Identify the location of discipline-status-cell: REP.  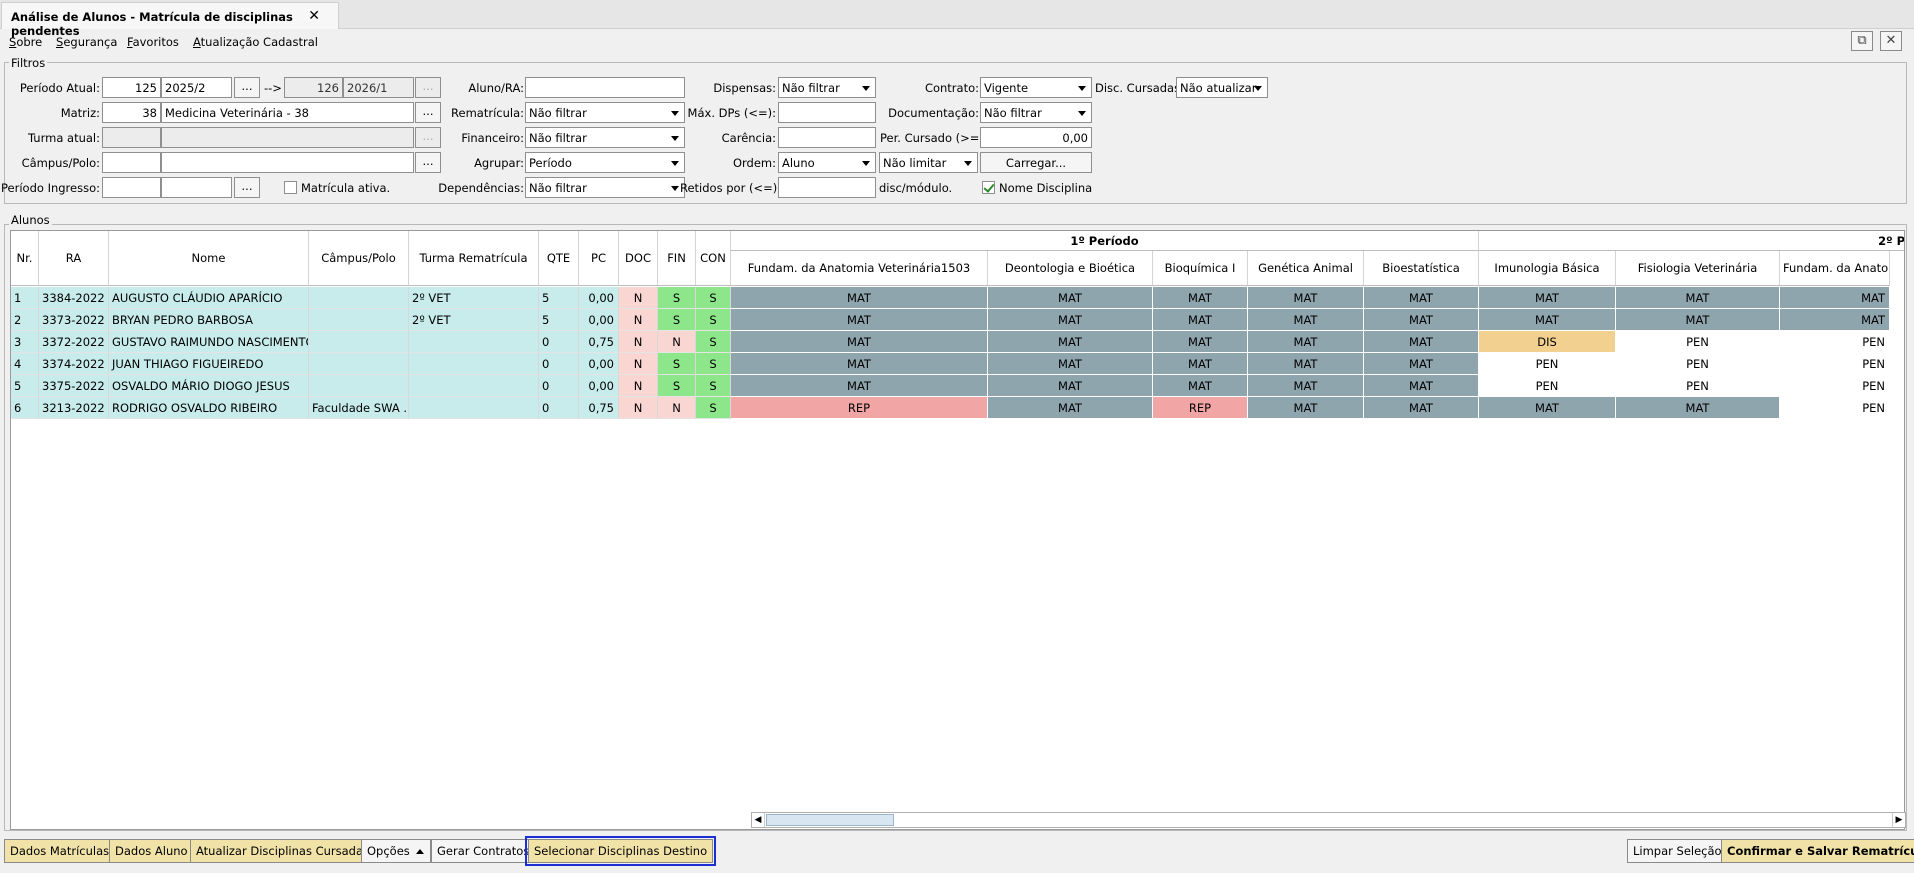
(859, 408).